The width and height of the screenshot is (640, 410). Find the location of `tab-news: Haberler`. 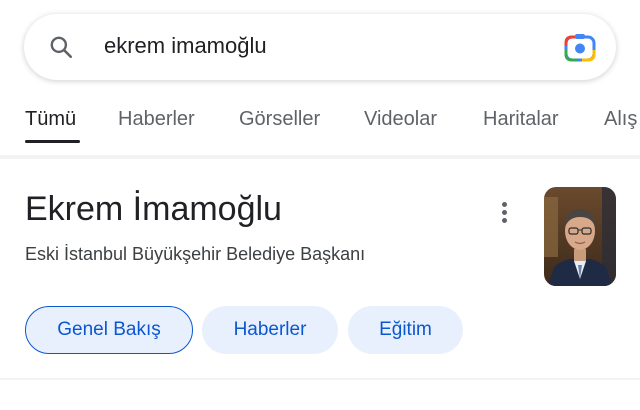

tab-news: Haberler is located at coordinates (156, 119).